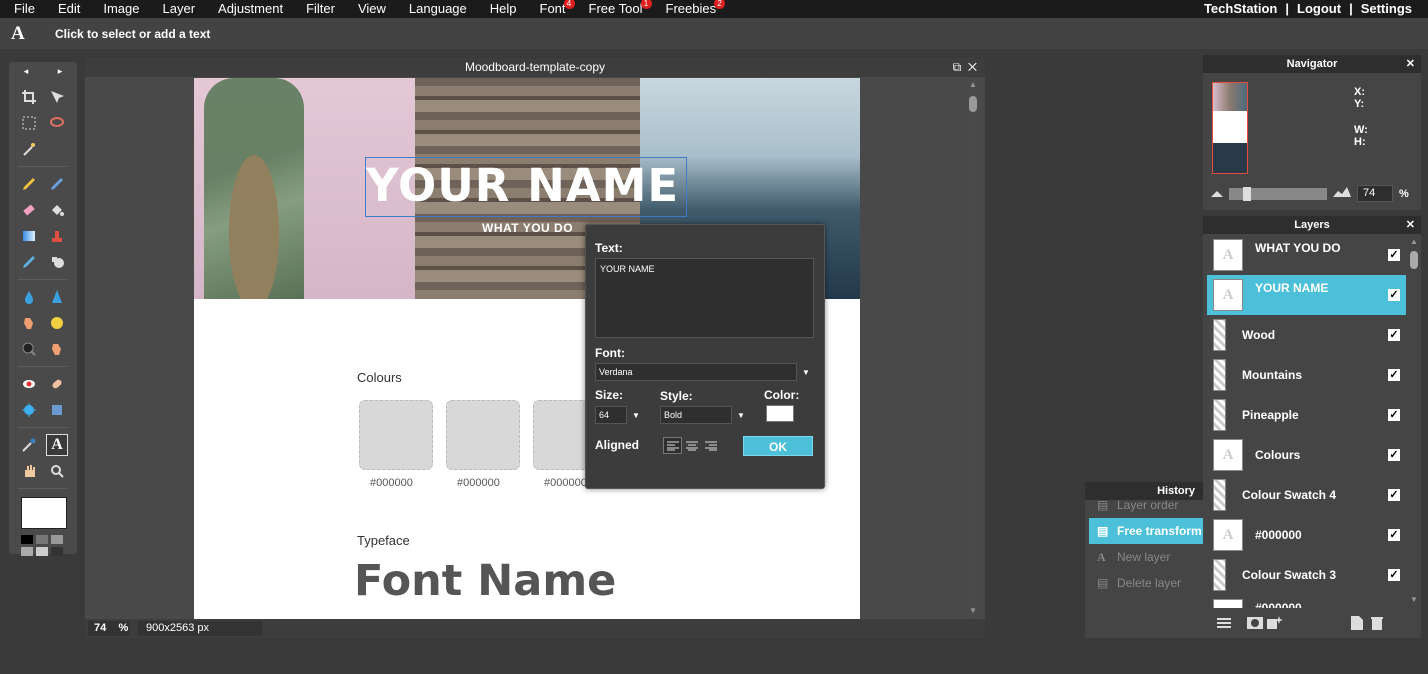  Describe the element at coordinates (29, 445) in the screenshot. I see `color-picker-icon` at that location.